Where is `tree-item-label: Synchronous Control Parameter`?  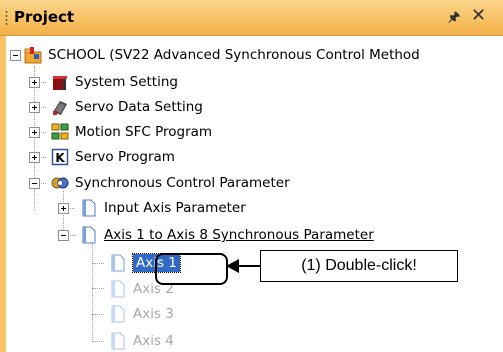
tree-item-label: Synchronous Control Parameter is located at coordinates (182, 183).